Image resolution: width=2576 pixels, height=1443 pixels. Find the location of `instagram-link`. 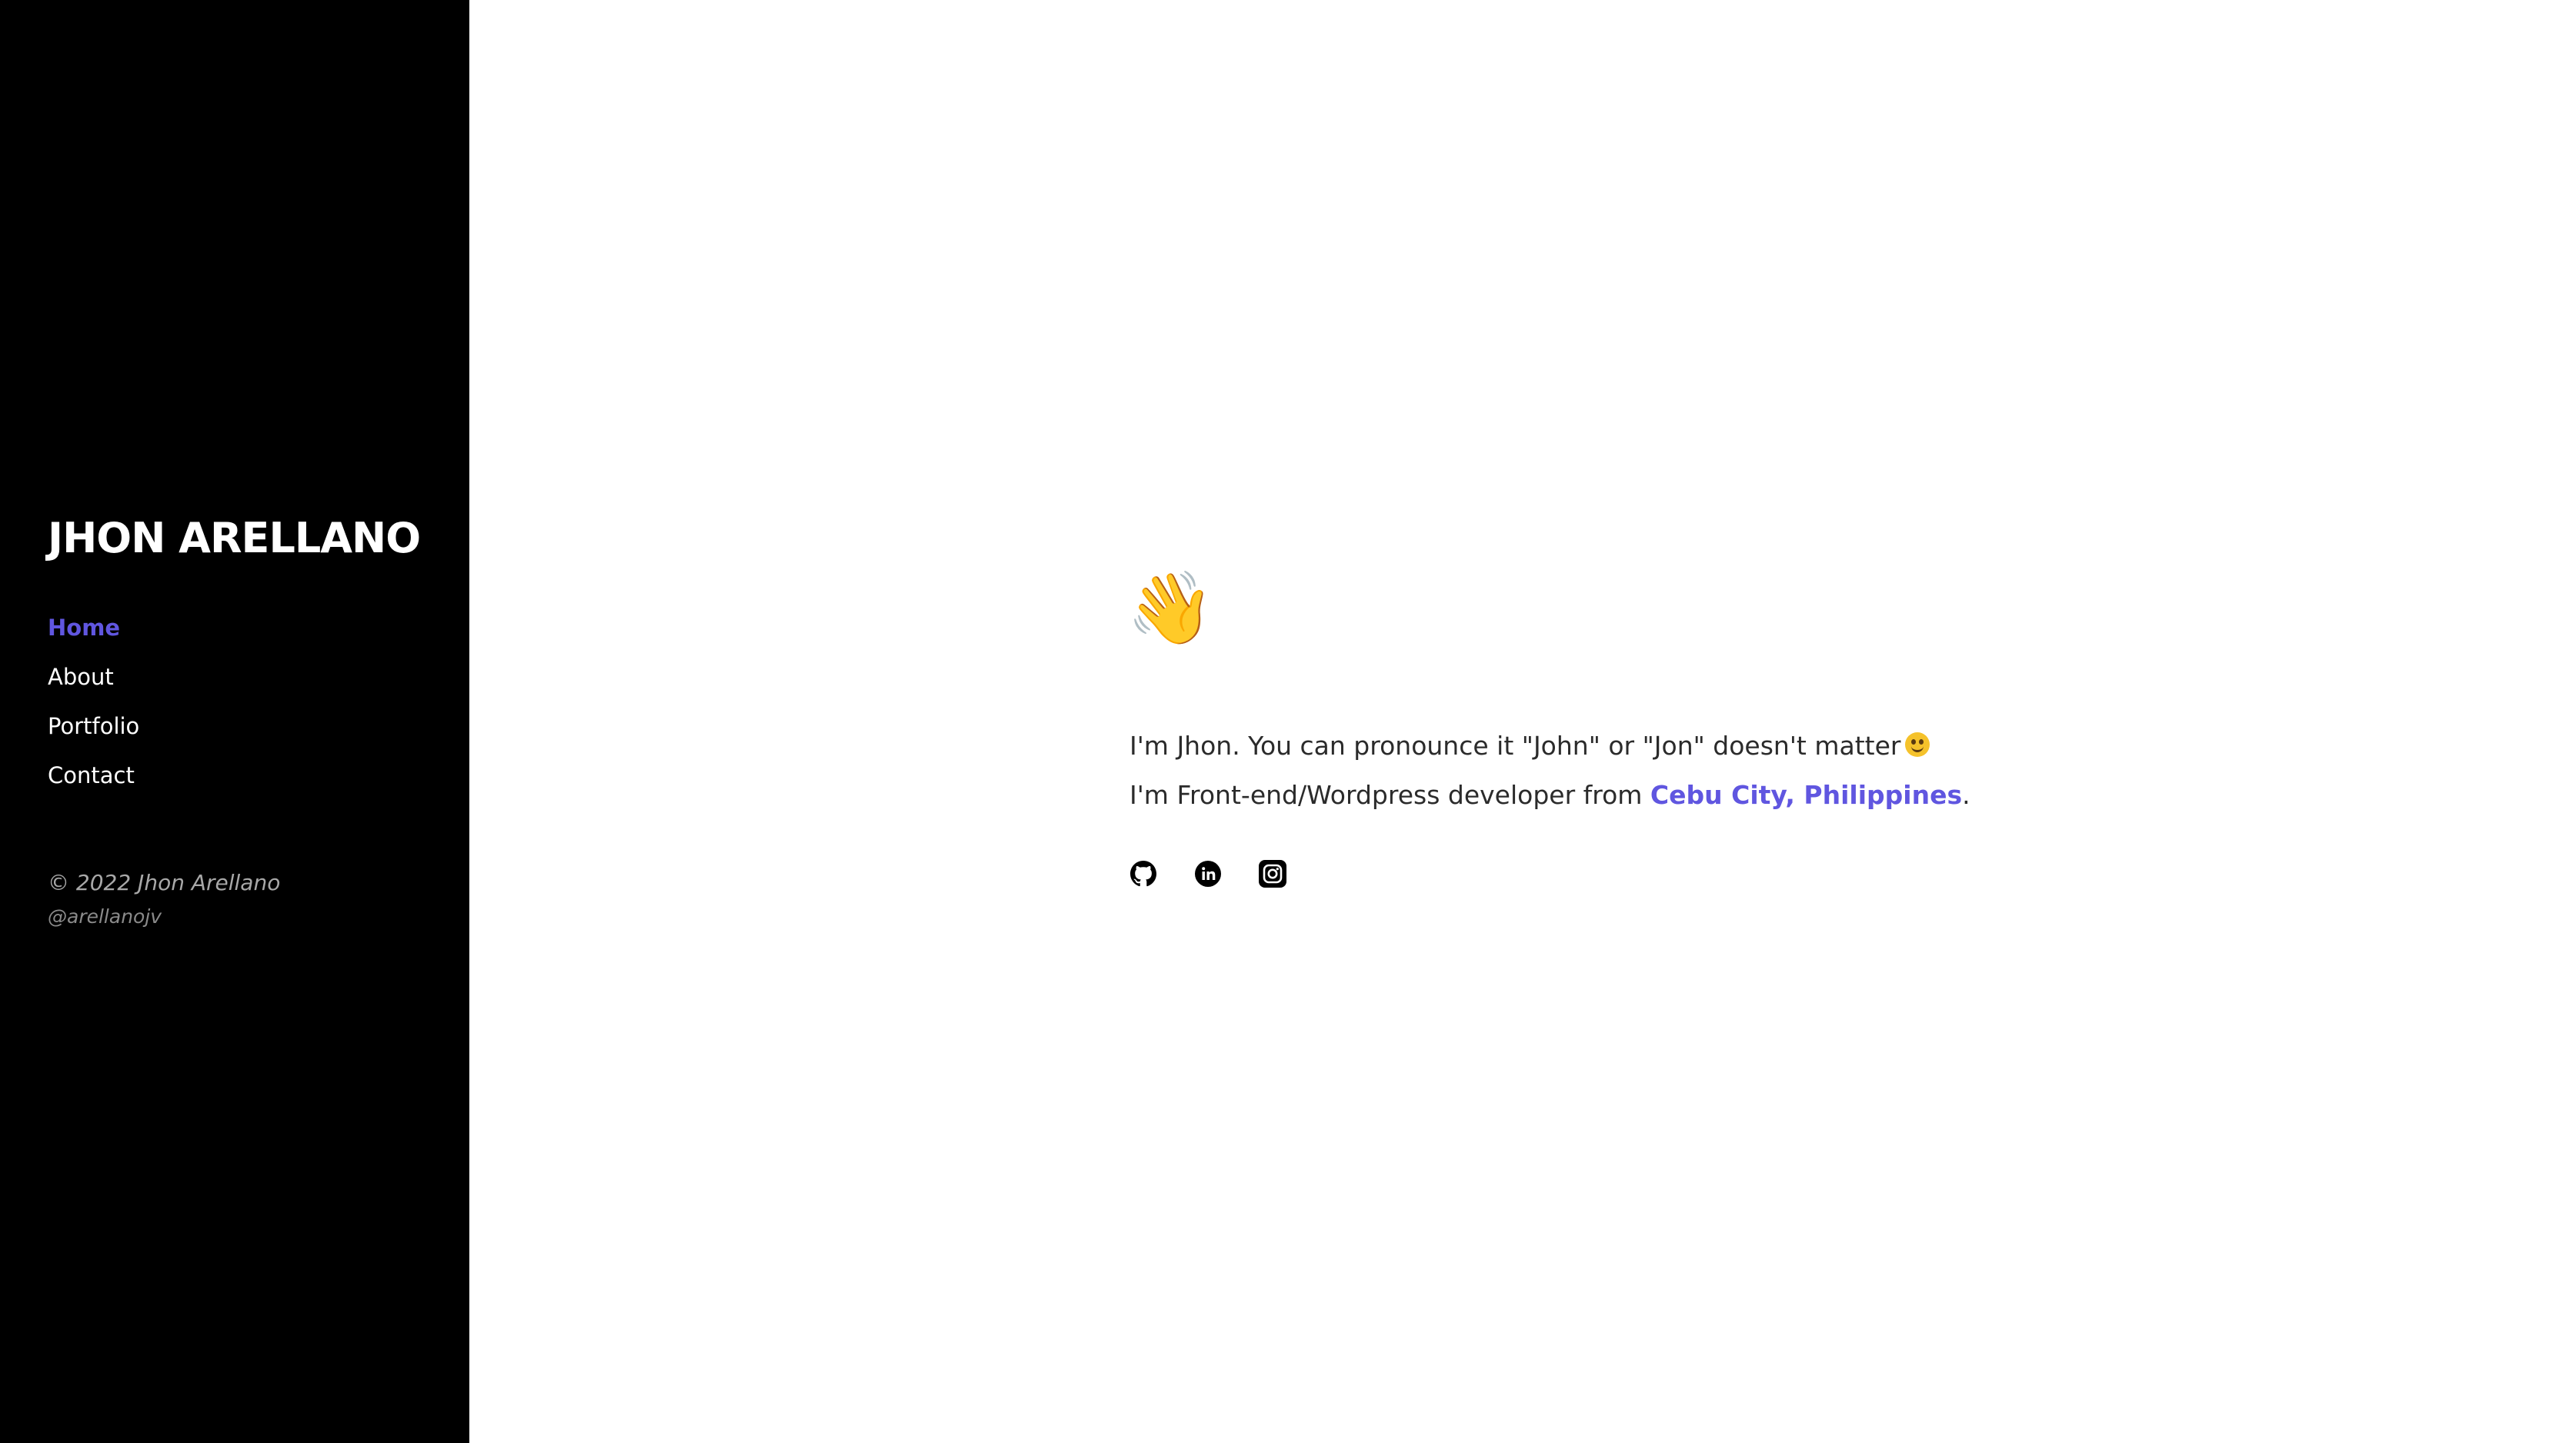

instagram-link is located at coordinates (1272, 874).